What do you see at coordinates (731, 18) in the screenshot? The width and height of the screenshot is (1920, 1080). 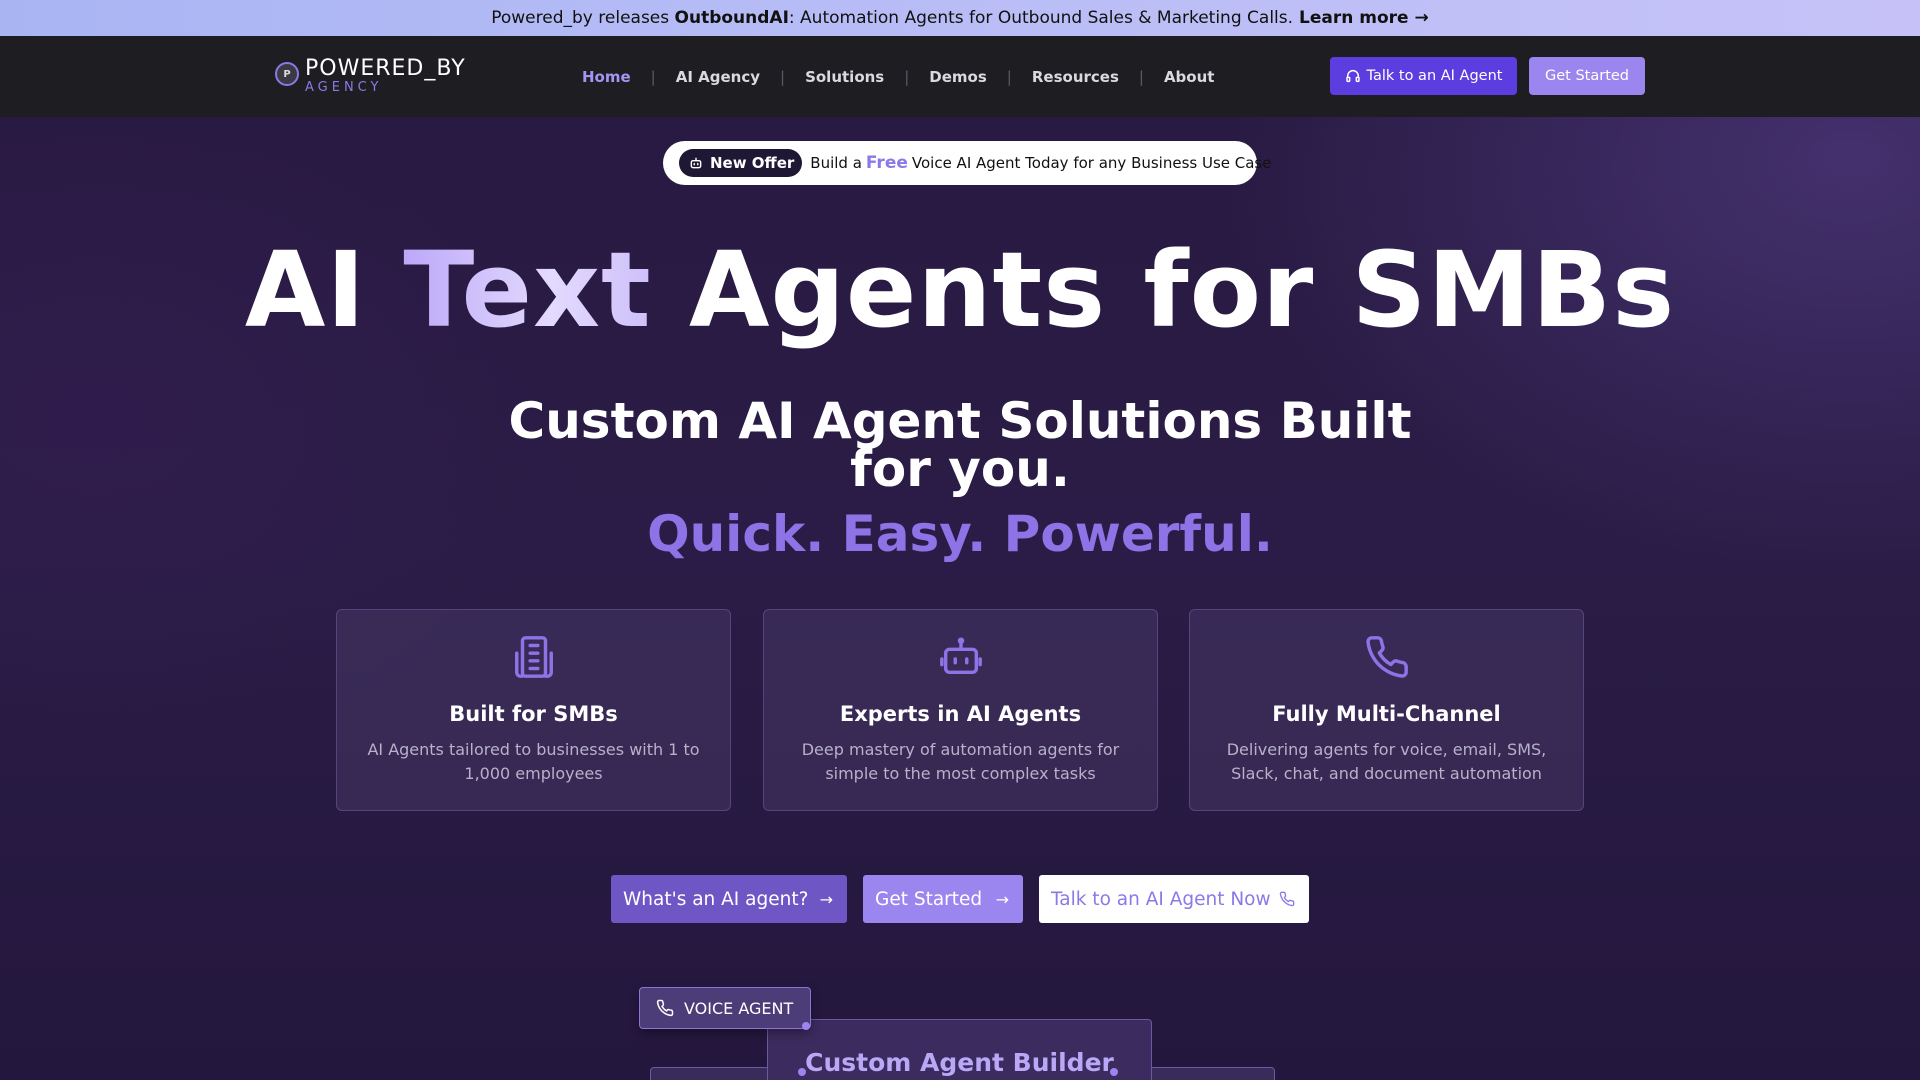 I see `announcement-product: OutboundAI` at bounding box center [731, 18].